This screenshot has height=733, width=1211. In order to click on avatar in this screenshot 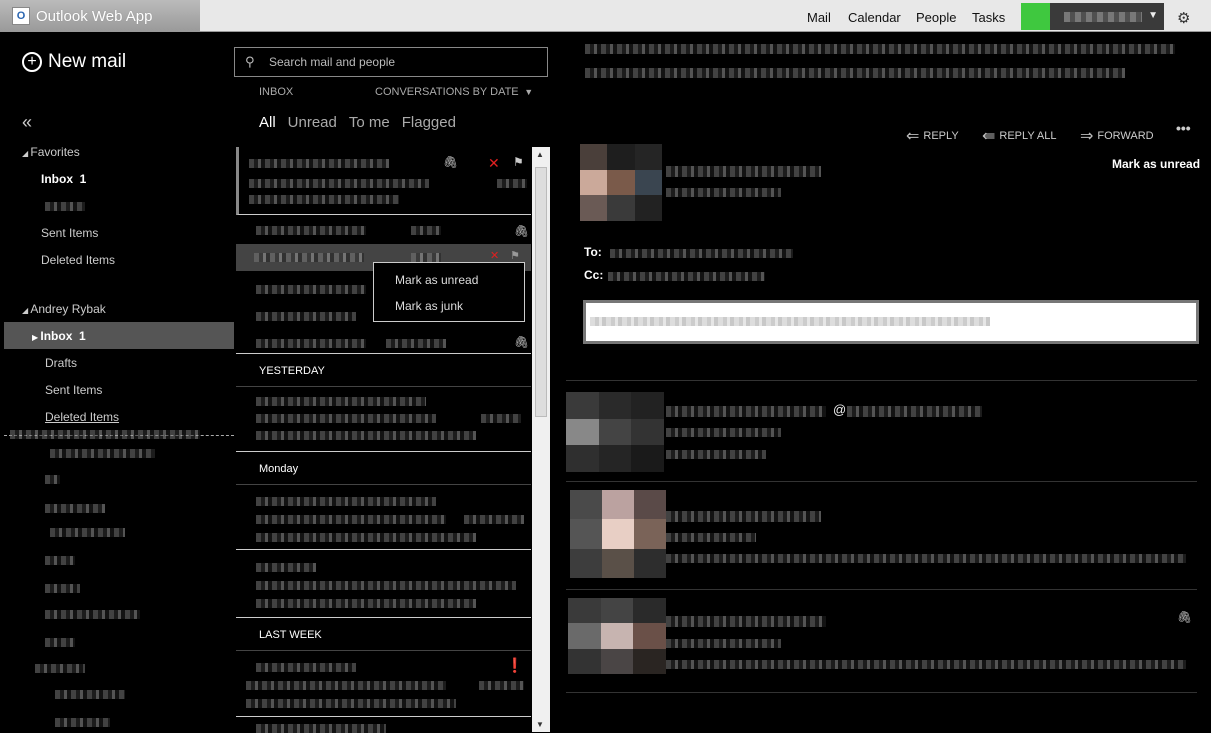, I will do `click(621, 182)`.